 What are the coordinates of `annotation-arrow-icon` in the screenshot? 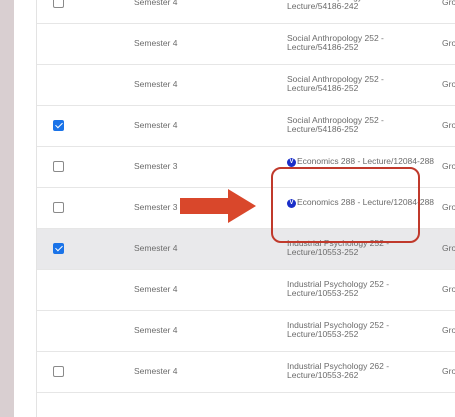 It's located at (218, 206).